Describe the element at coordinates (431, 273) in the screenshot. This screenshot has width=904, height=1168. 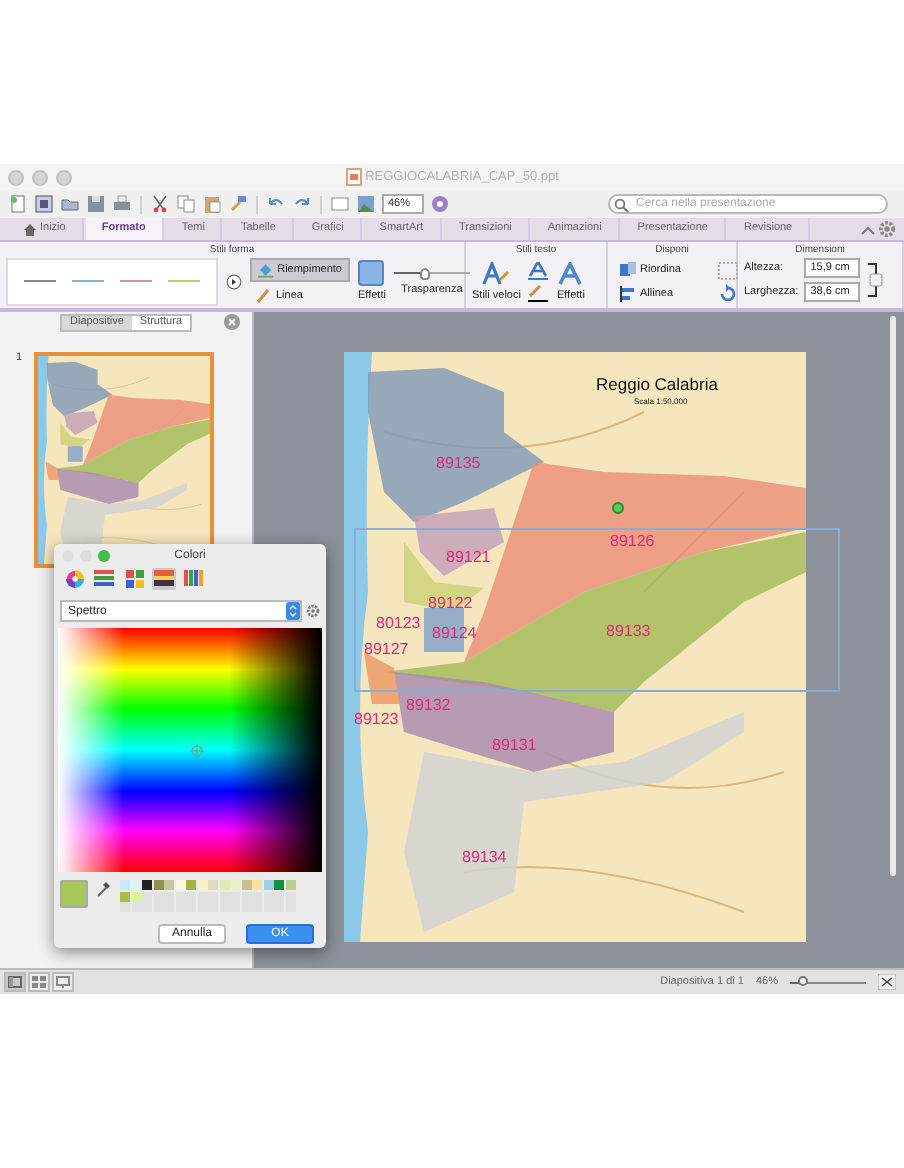
I see `transparency-slider` at that location.